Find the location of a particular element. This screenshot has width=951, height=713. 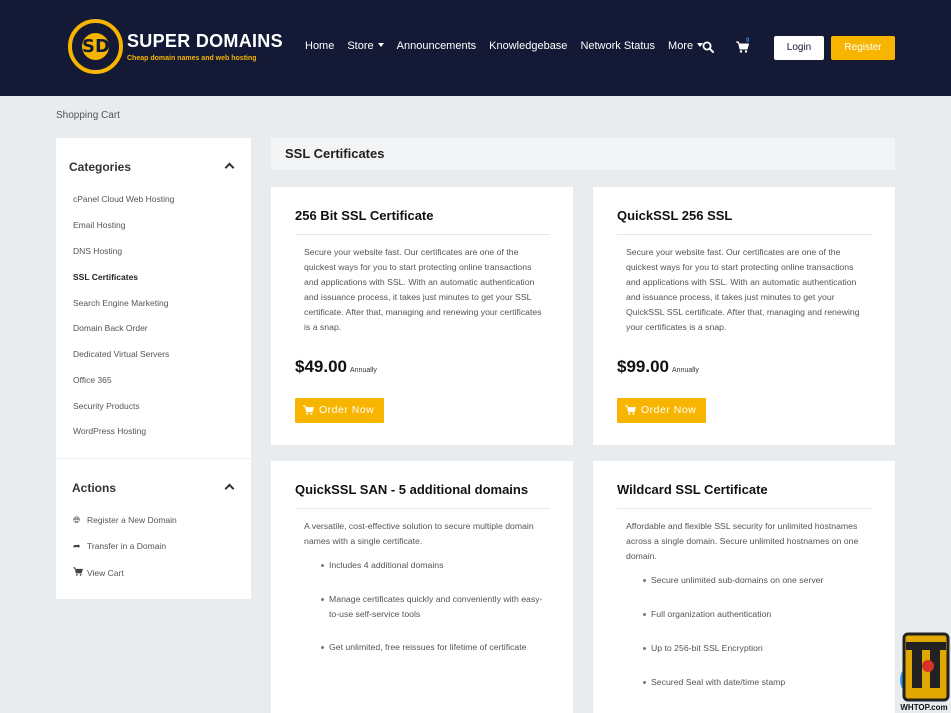

product-name: Wildcard SSL Certificate is located at coordinates (692, 489).